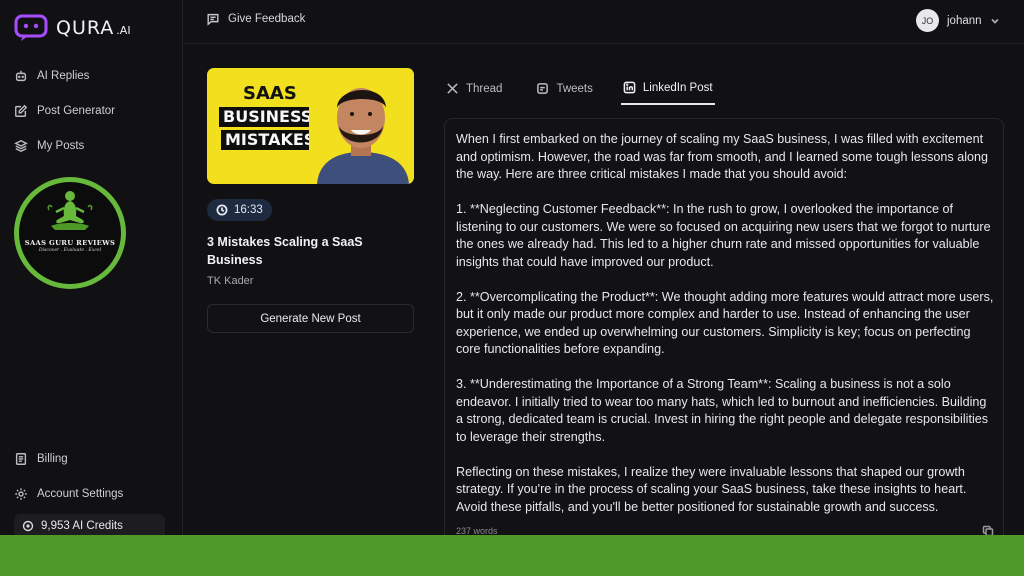 This screenshot has width=1024, height=576. Describe the element at coordinates (270, 140) in the screenshot. I see `thumbnail-word: MISTAKES` at that location.